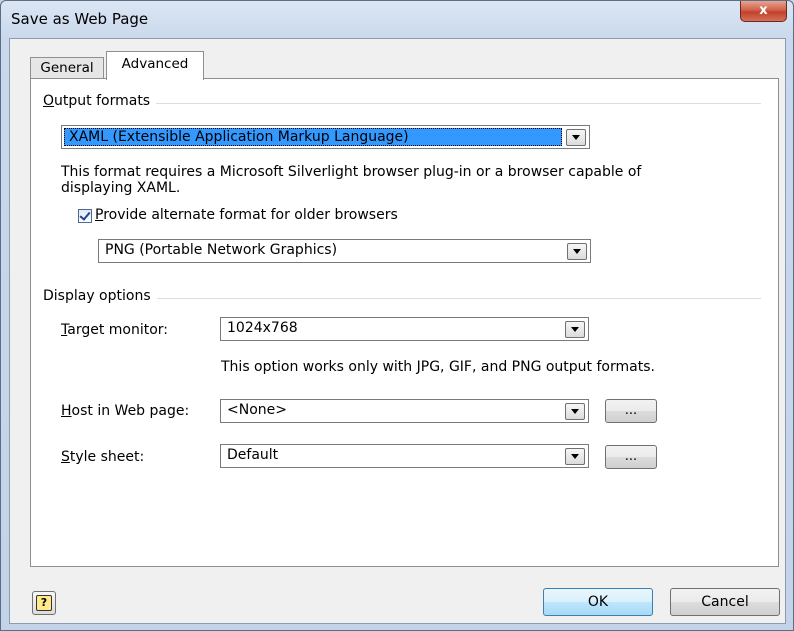 The image size is (794, 631). I want to click on format-description-line2: displaying XAML., so click(121, 188).